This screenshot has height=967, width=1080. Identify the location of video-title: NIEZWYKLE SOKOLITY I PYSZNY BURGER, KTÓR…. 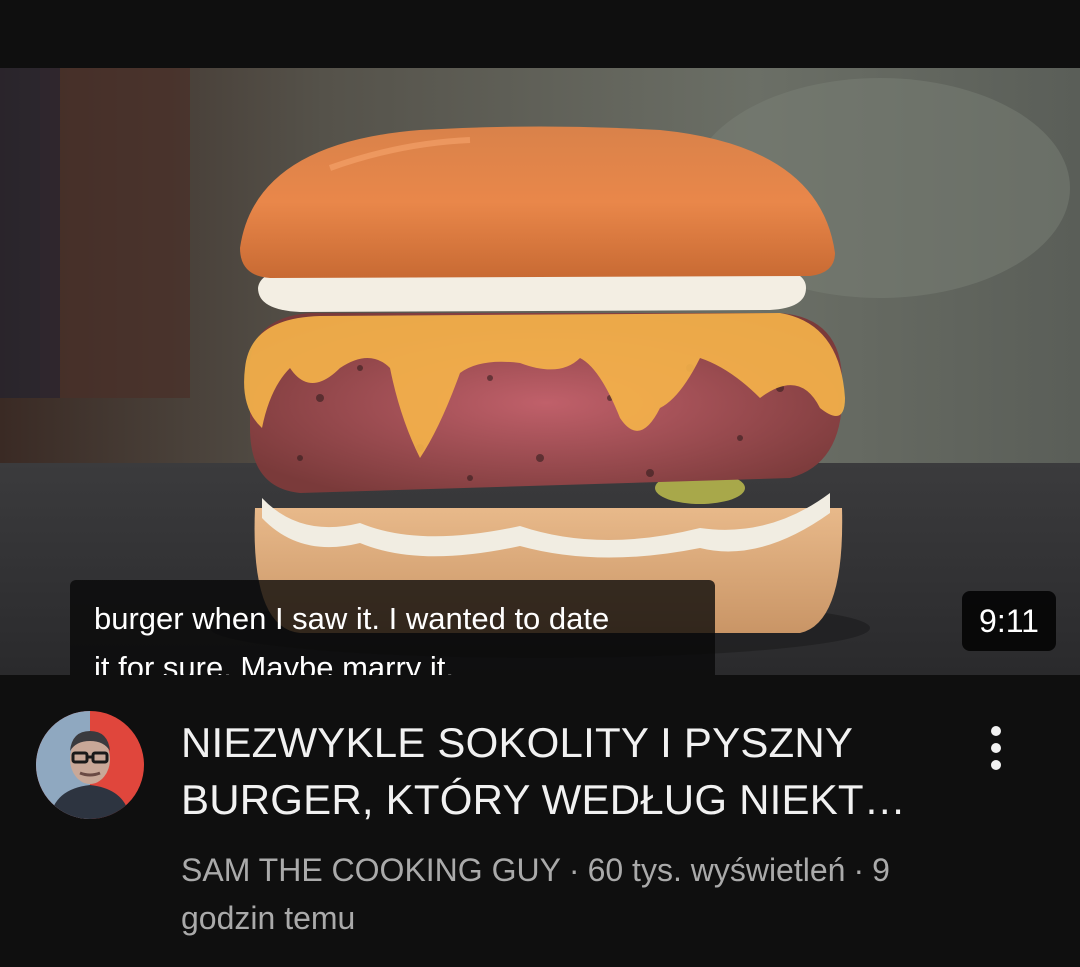
(561, 771).